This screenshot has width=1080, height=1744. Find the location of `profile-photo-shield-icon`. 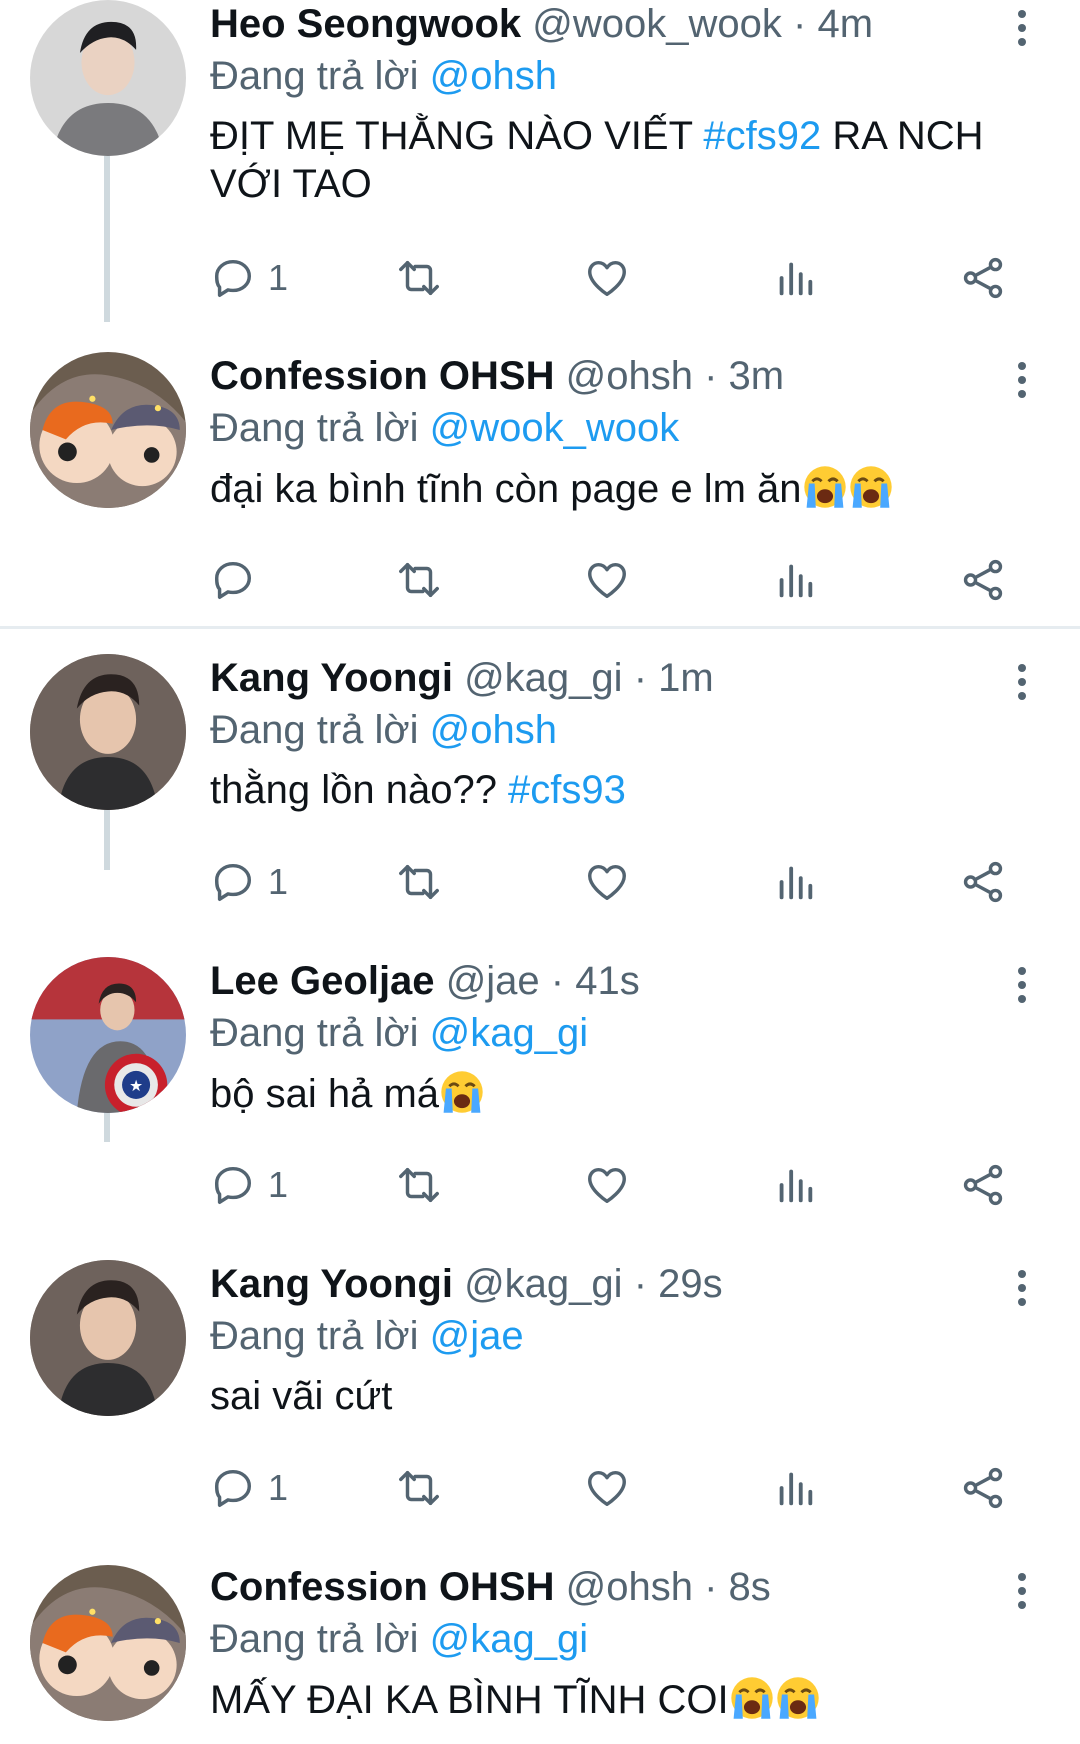

profile-photo-shield-icon is located at coordinates (108, 1035).